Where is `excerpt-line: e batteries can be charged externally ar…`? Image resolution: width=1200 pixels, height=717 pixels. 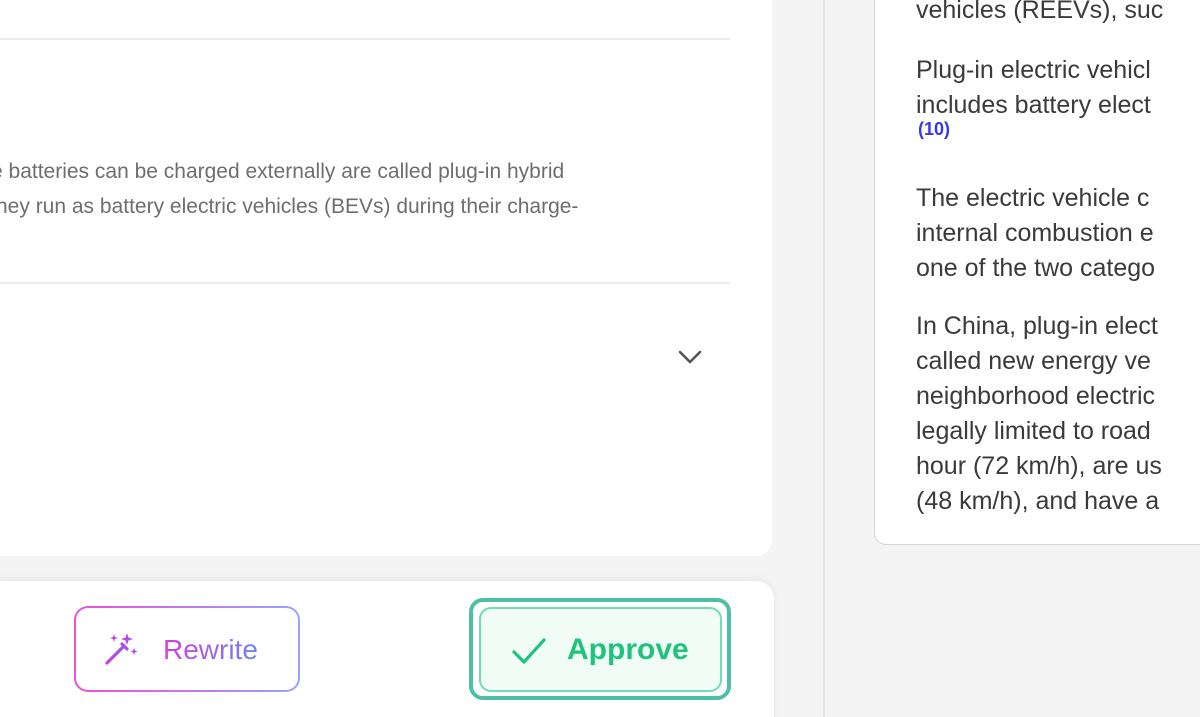
excerpt-line: e batteries can be charged externally ar… is located at coordinates (282, 171).